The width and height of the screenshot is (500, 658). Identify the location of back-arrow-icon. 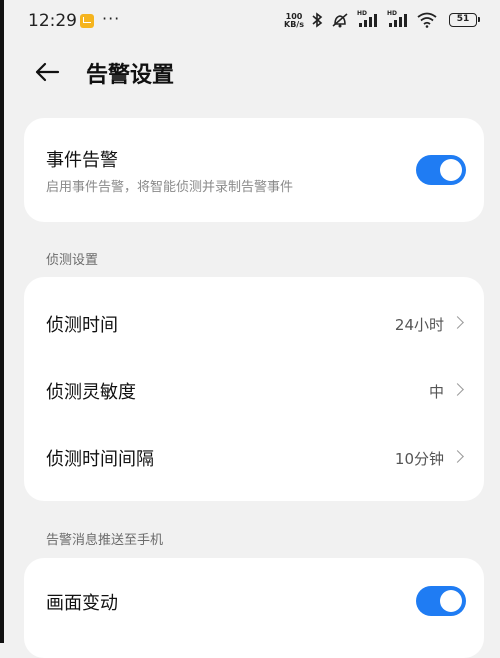
(47, 72).